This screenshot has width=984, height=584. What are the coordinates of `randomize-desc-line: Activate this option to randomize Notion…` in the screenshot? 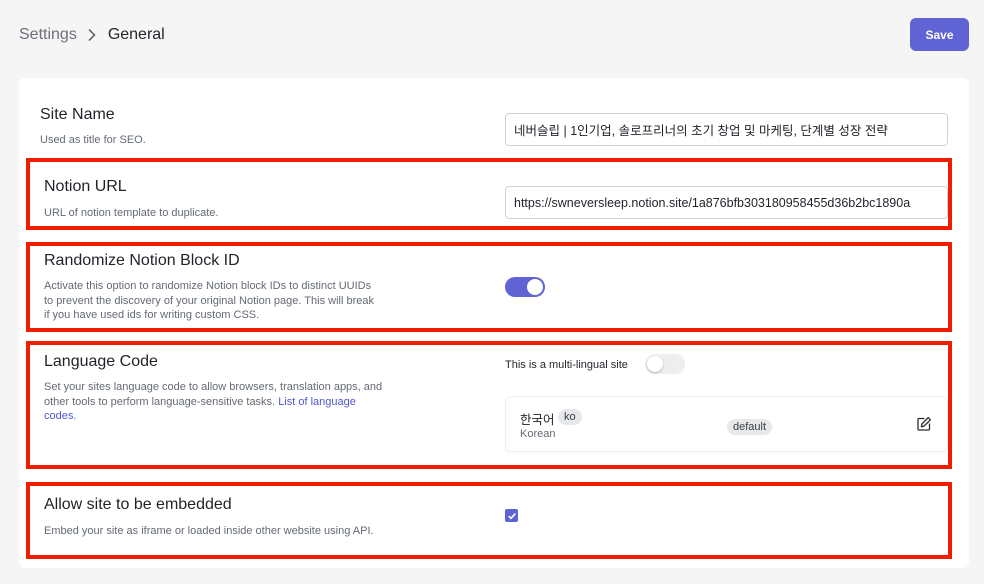 It's located at (208, 286).